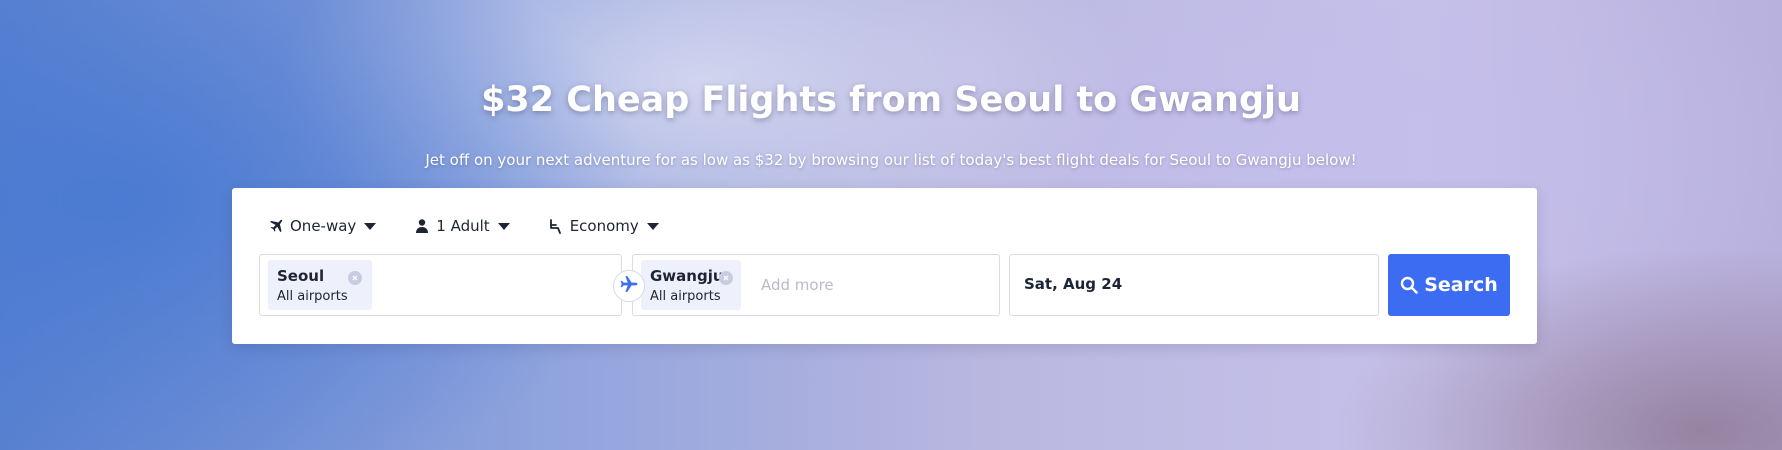  I want to click on plane-icon, so click(276, 226).